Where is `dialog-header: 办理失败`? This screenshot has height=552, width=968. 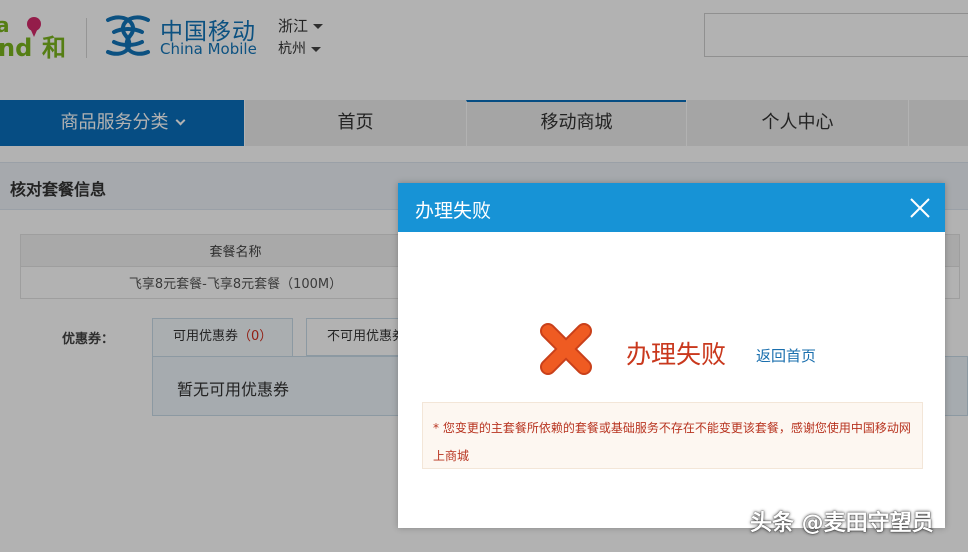
dialog-header: 办理失败 is located at coordinates (671, 207).